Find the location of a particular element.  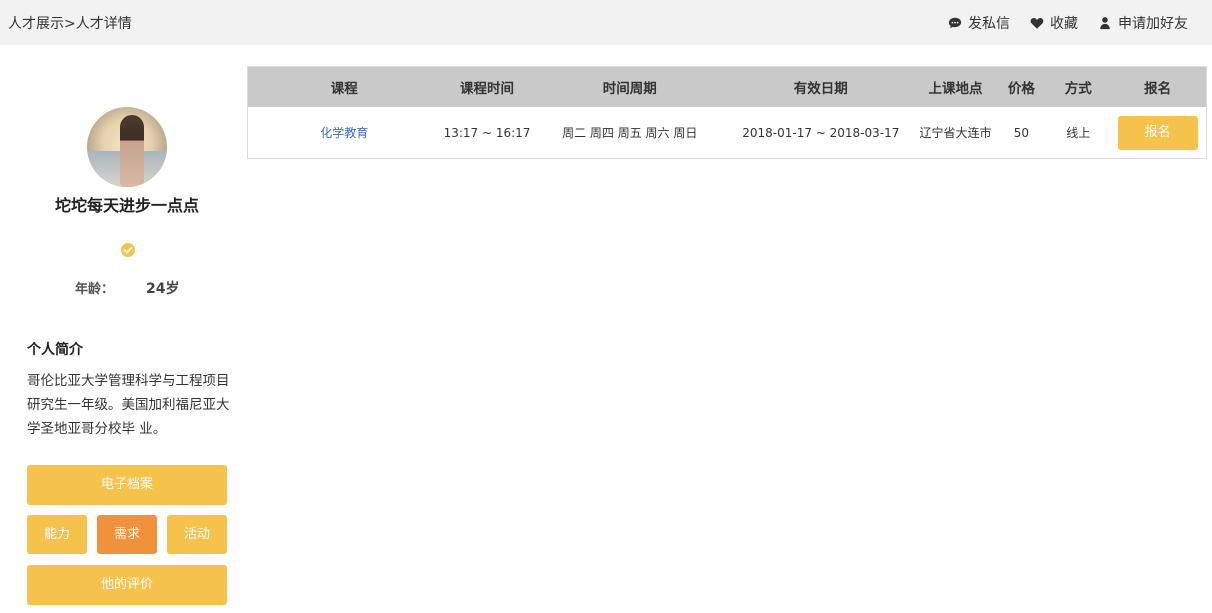

username: 坨坨每天进步一点点 is located at coordinates (126, 205).